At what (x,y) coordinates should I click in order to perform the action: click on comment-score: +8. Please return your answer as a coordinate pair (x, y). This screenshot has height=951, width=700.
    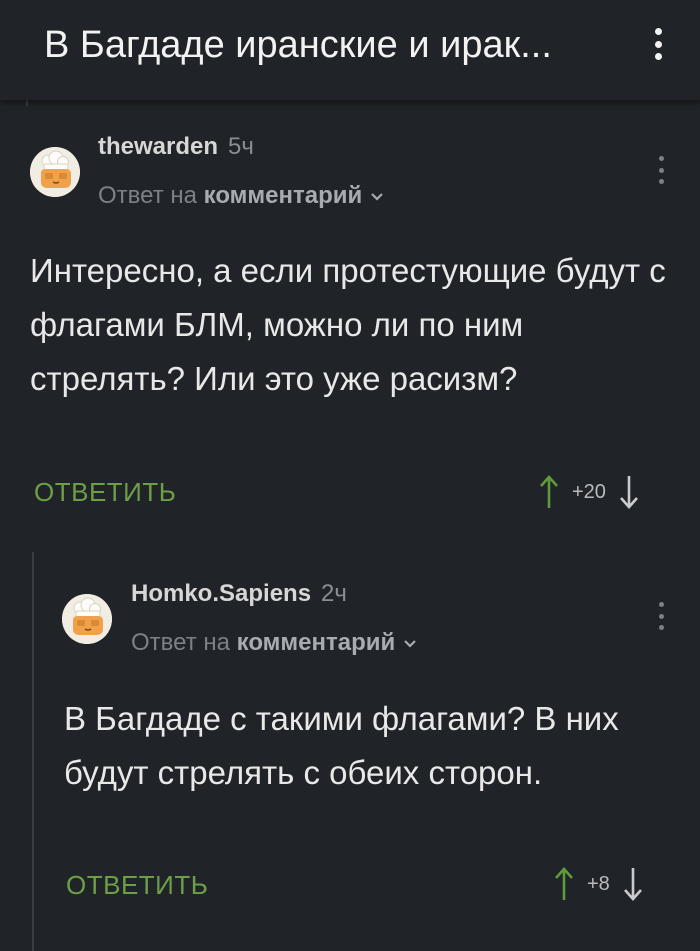
    Looking at the image, I should click on (598, 883).